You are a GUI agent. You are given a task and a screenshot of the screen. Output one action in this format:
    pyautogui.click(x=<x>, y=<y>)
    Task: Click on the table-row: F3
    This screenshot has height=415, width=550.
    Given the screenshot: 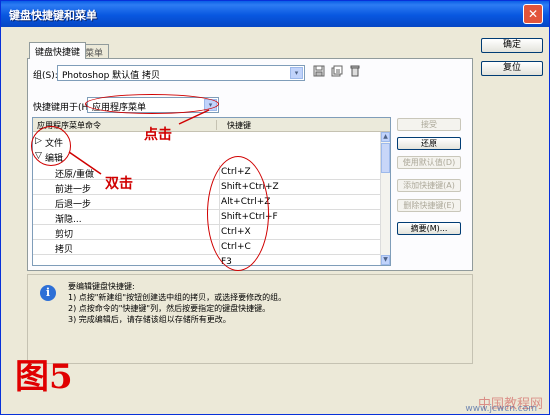 What is the action you would take?
    pyautogui.click(x=207, y=260)
    